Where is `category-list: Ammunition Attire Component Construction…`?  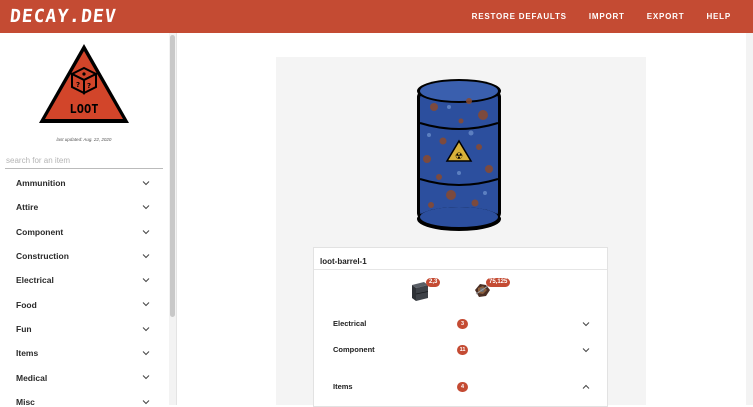
category-list: Ammunition Attire Component Construction… is located at coordinates (84, 288).